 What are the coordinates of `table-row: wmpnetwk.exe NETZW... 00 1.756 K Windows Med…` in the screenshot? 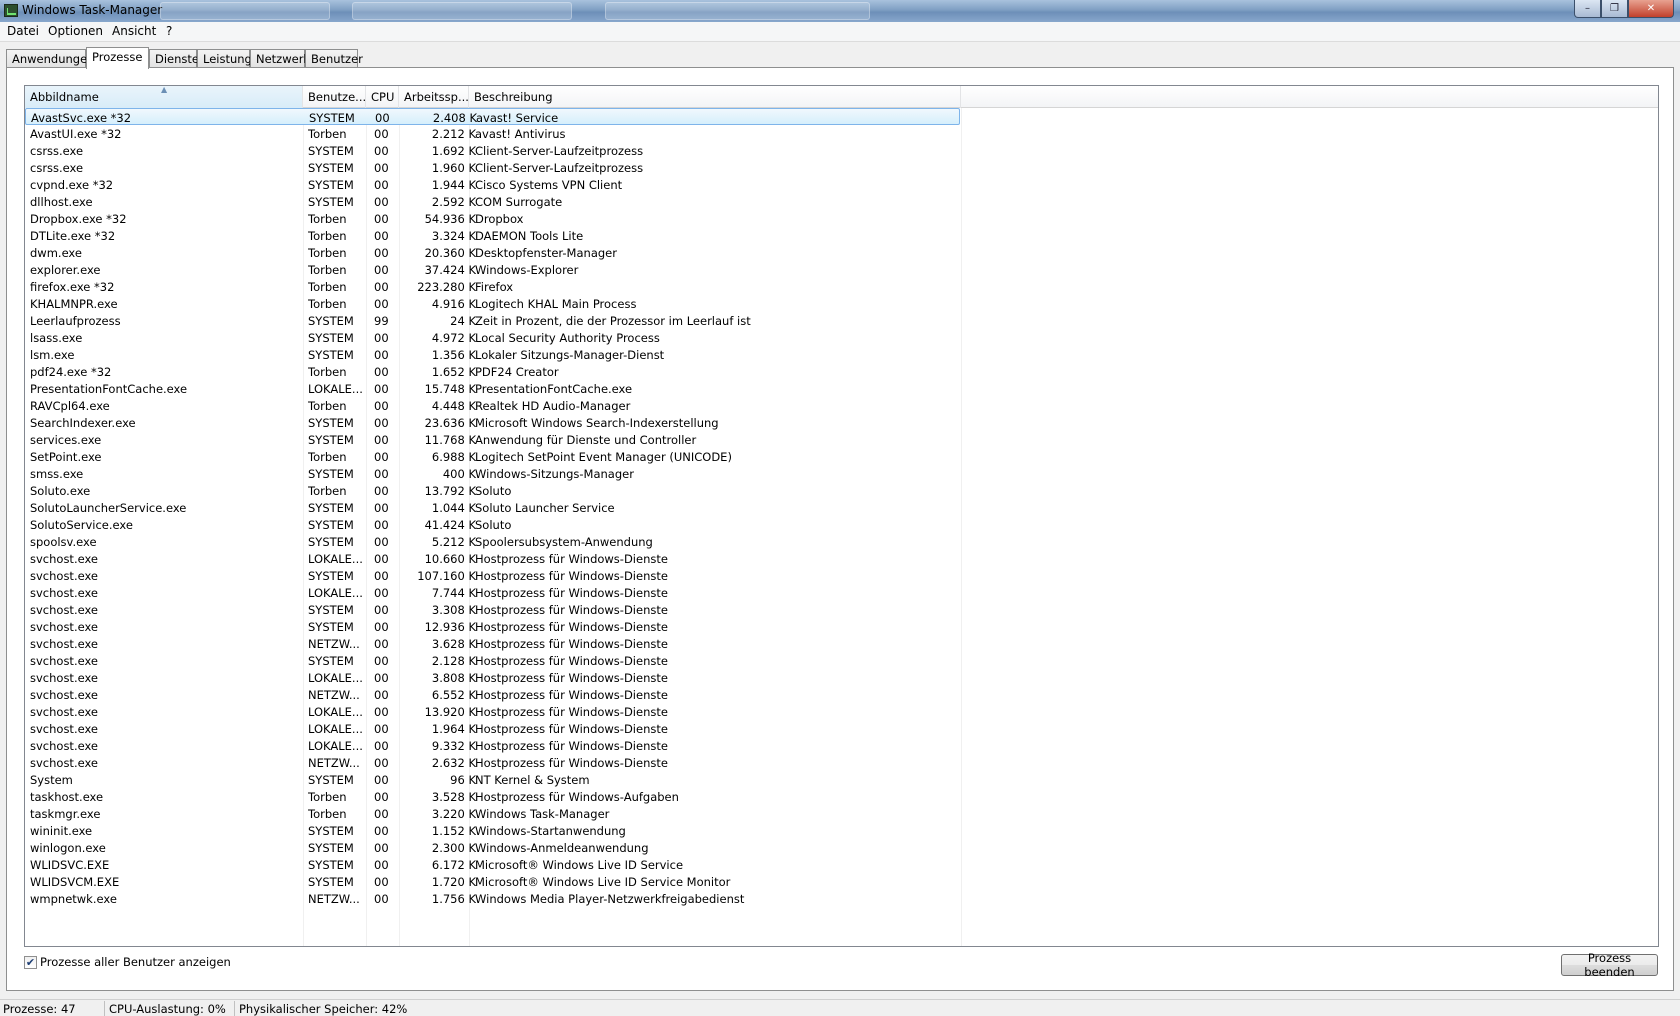 It's located at (841, 898).